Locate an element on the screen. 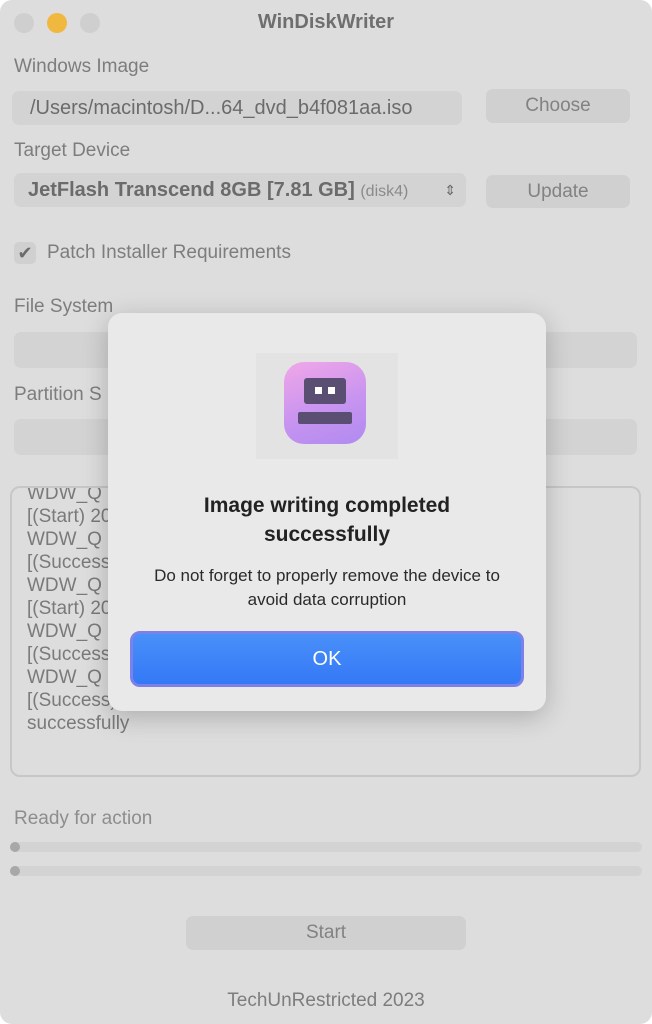 The image size is (652, 1024). dialog-icon-area is located at coordinates (327, 406).